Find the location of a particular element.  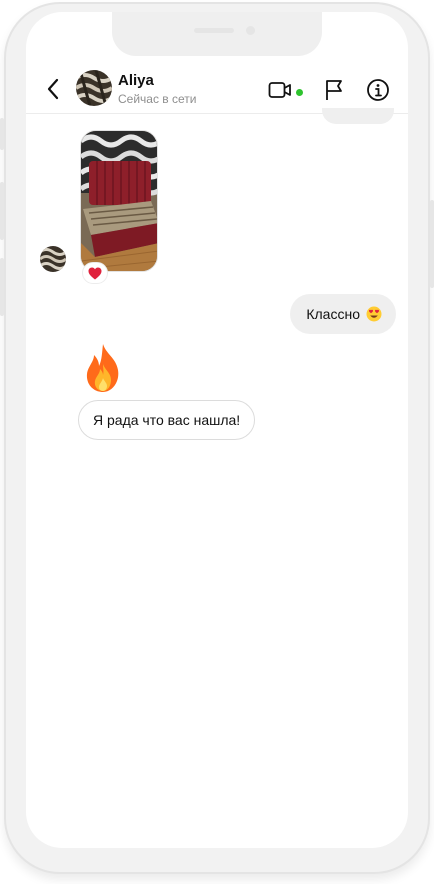

outgoing-message: Классно is located at coordinates (343, 314).